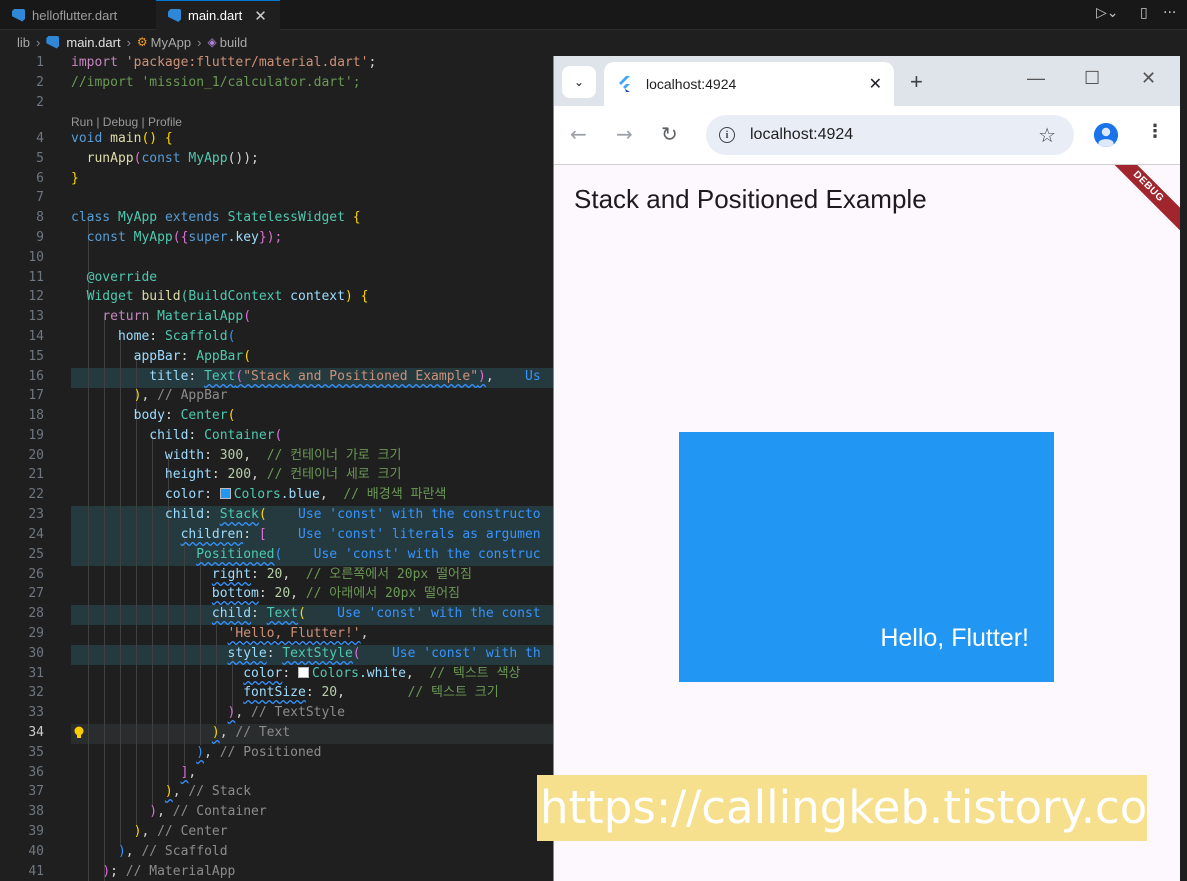  Describe the element at coordinates (147, 811) in the screenshot. I see `code-line: 38 ), // Container` at that location.